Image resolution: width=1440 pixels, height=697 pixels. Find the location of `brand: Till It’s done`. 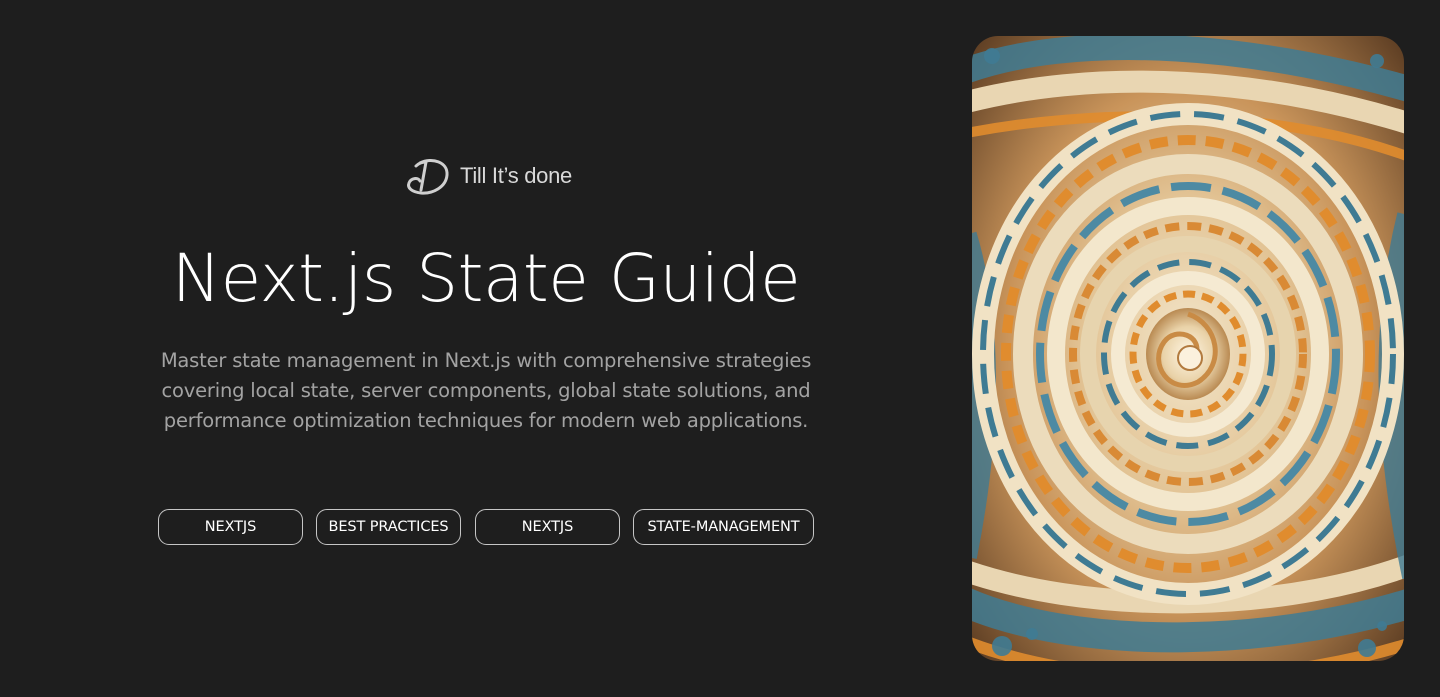

brand: Till It’s done is located at coordinates (488, 176).